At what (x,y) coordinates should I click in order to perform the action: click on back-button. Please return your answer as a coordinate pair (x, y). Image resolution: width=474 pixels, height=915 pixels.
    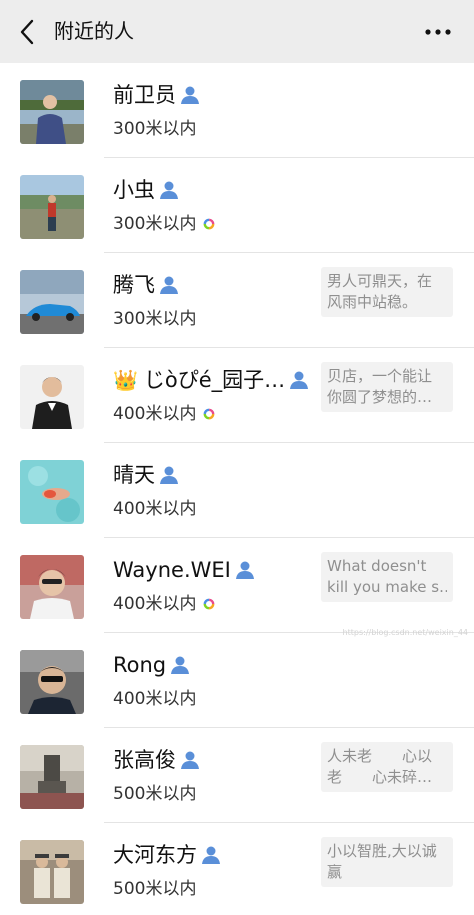
    Looking at the image, I should click on (27, 32).